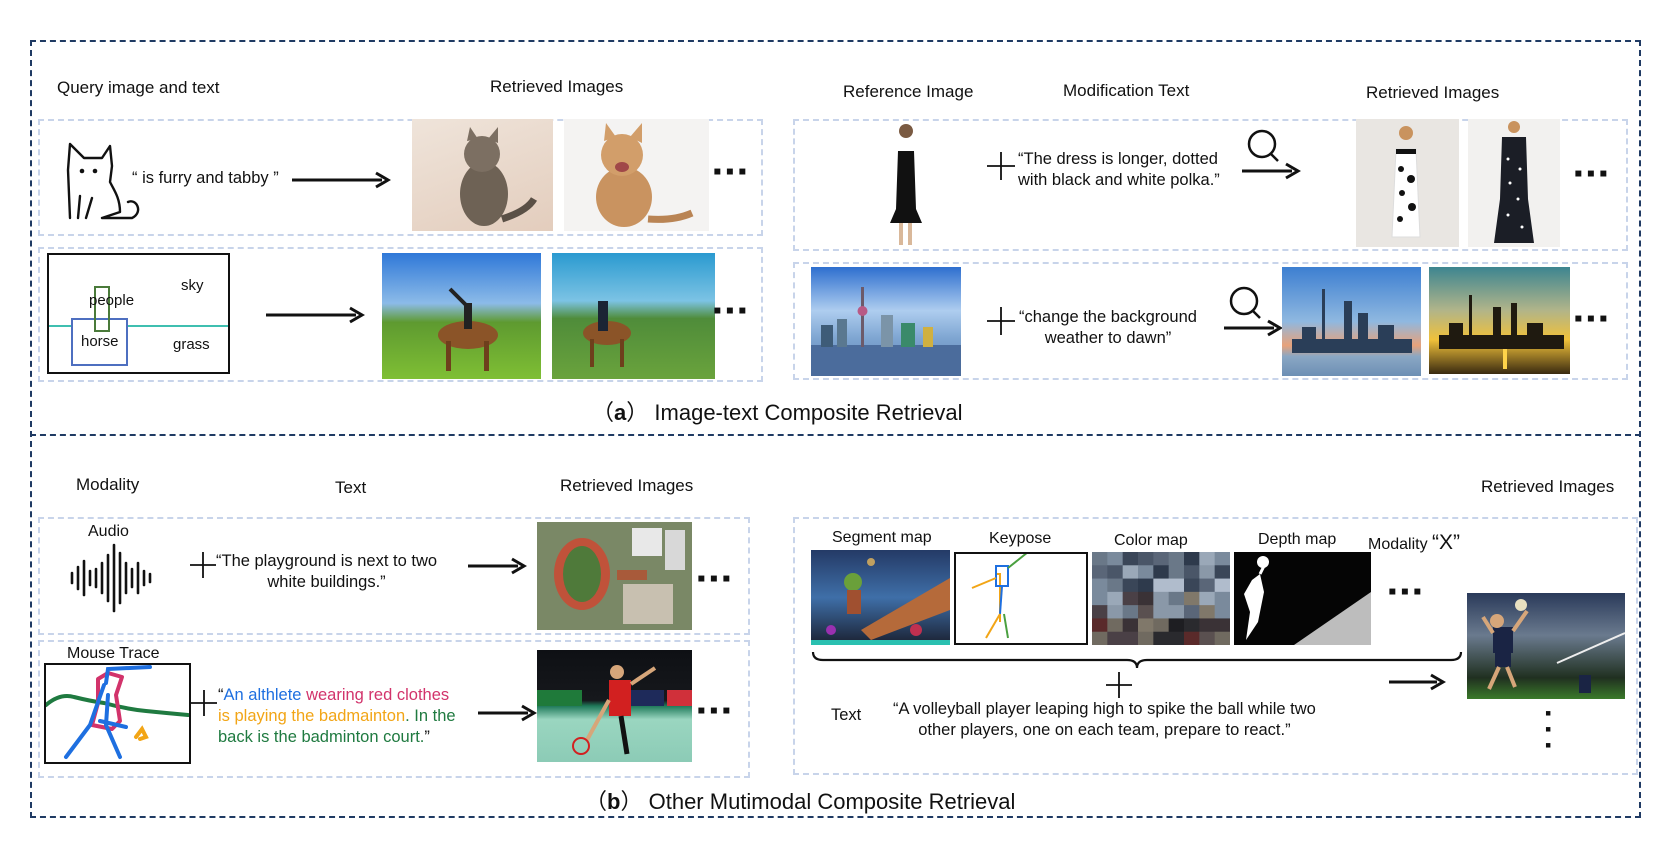 Image resolution: width=1661 pixels, height=854 pixels. I want to click on caption-a: （a） Image-text Composite Retrieval, so click(777, 411).